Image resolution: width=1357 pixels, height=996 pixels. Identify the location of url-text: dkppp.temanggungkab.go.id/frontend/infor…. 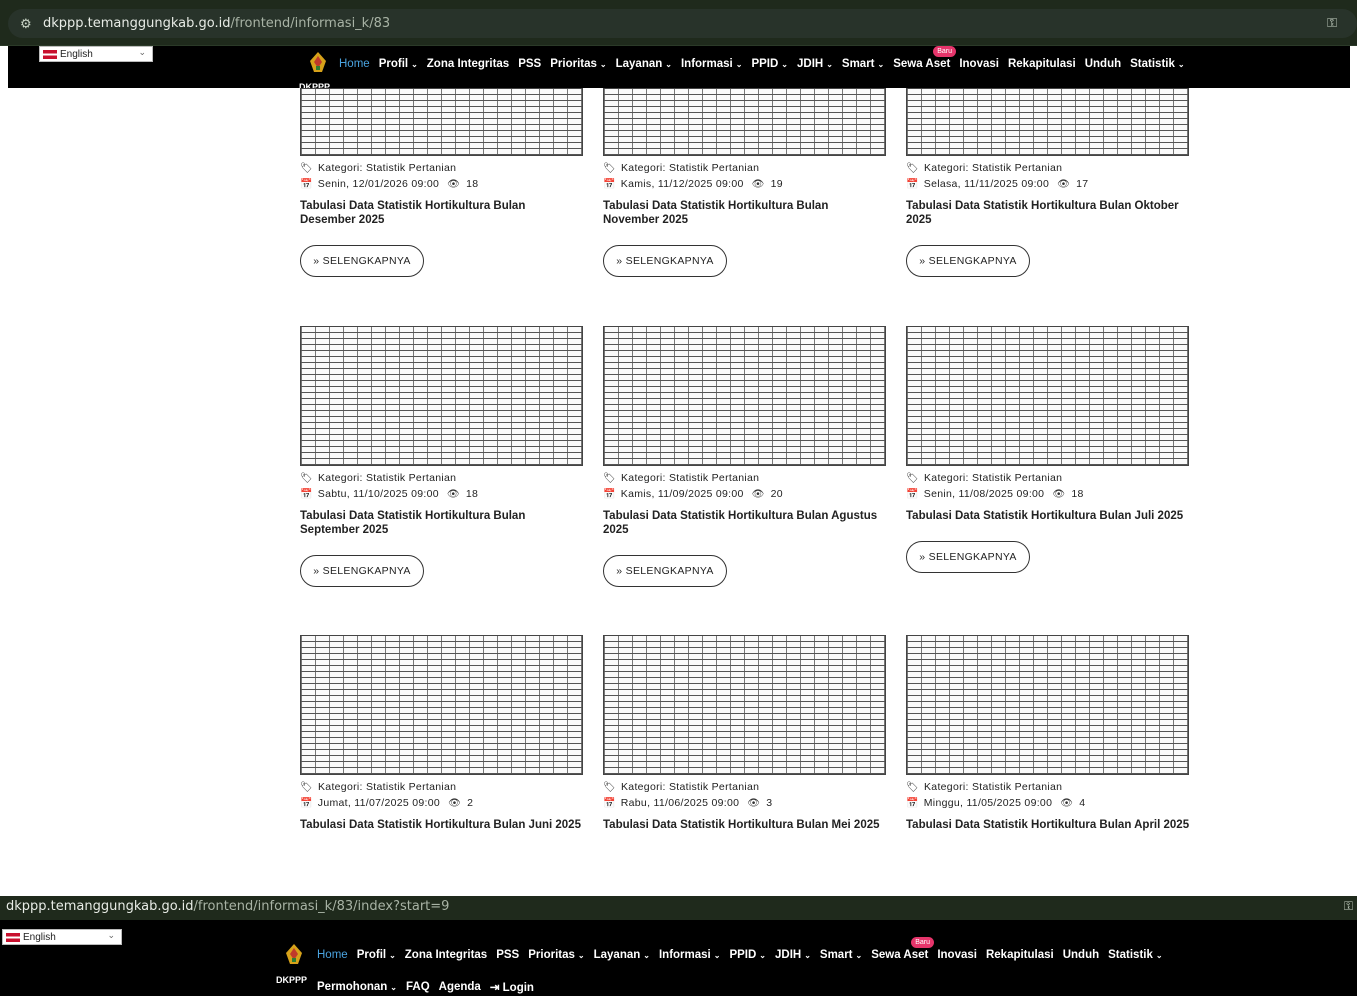
(216, 23).